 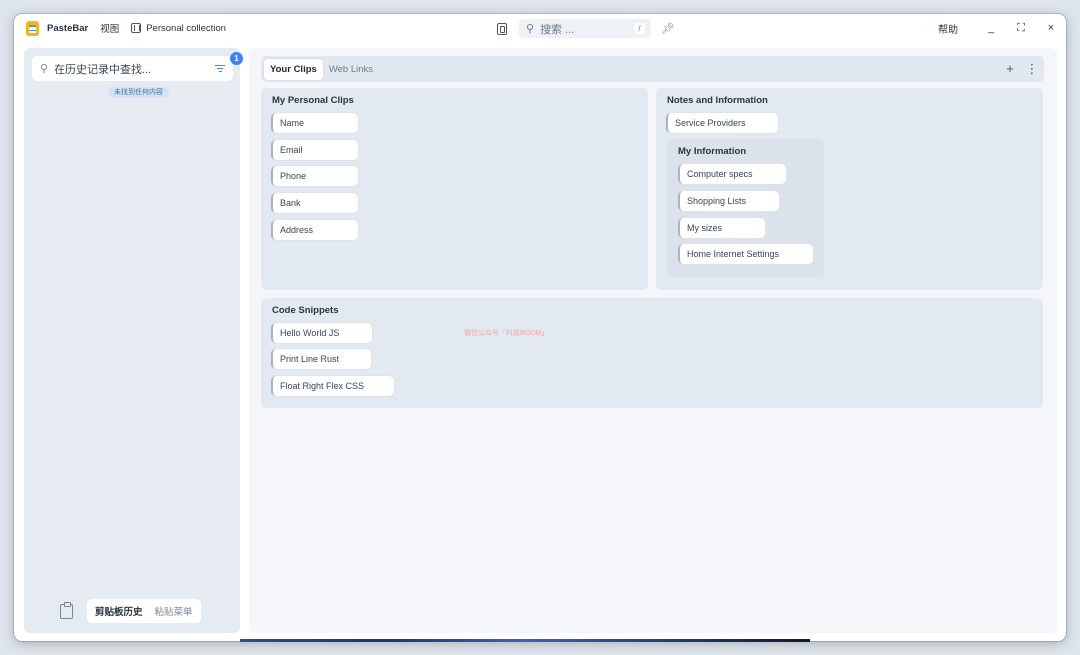 I want to click on global-search-input: ⚲ 搜索 ... /, so click(x=585, y=28).